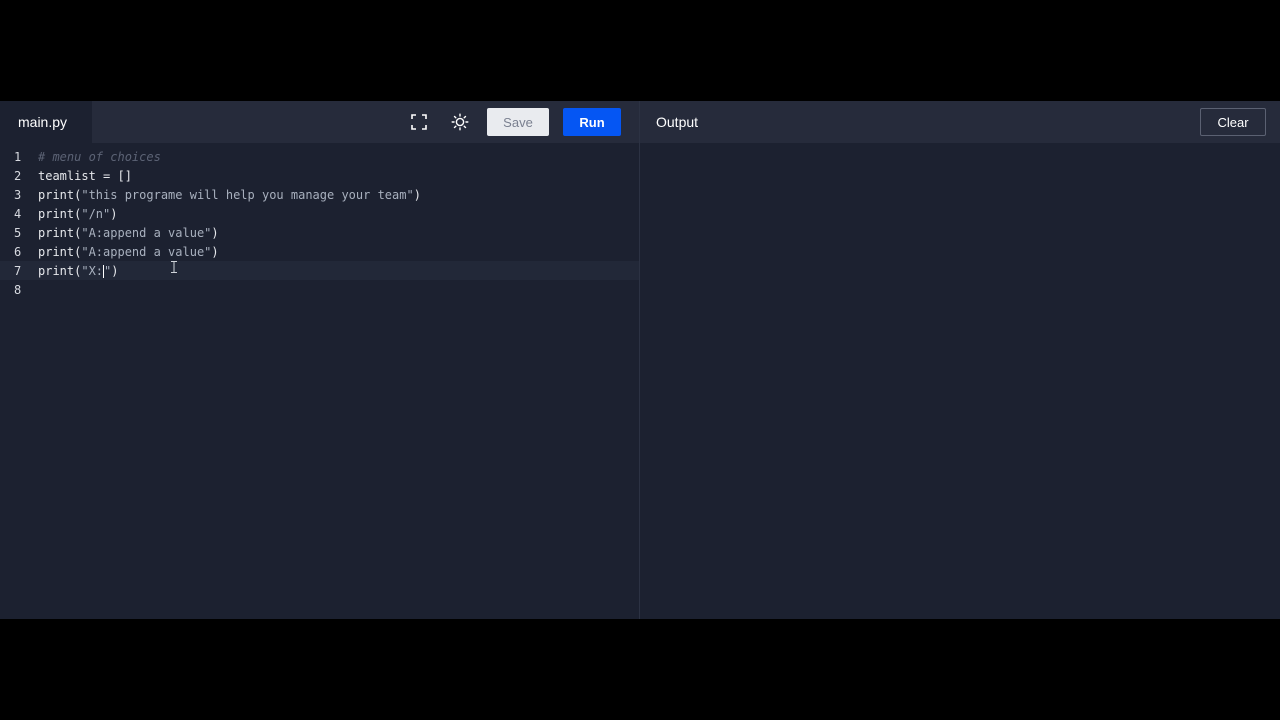 This screenshot has height=720, width=1280. Describe the element at coordinates (319, 213) in the screenshot. I see `code-line: 4 print("/n")` at that location.